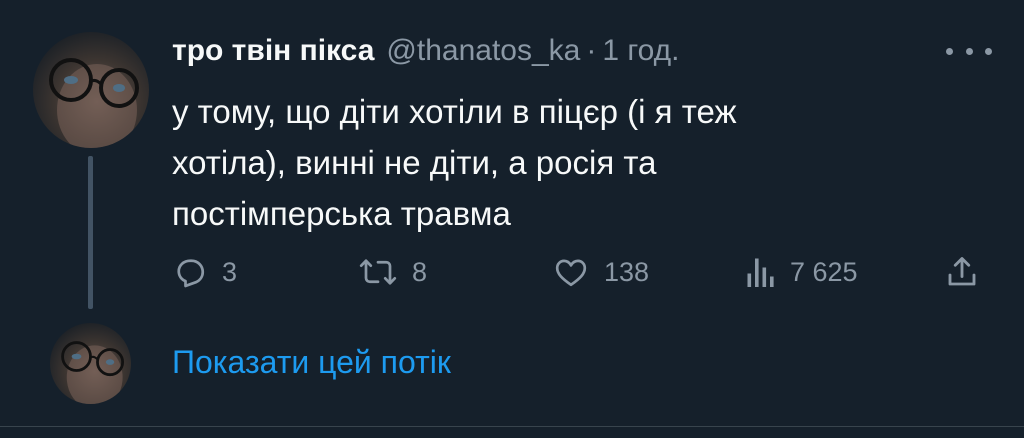 This screenshot has height=438, width=1024. Describe the element at coordinates (640, 51) in the screenshot. I see `tweet-timestamp: 1 год.` at that location.